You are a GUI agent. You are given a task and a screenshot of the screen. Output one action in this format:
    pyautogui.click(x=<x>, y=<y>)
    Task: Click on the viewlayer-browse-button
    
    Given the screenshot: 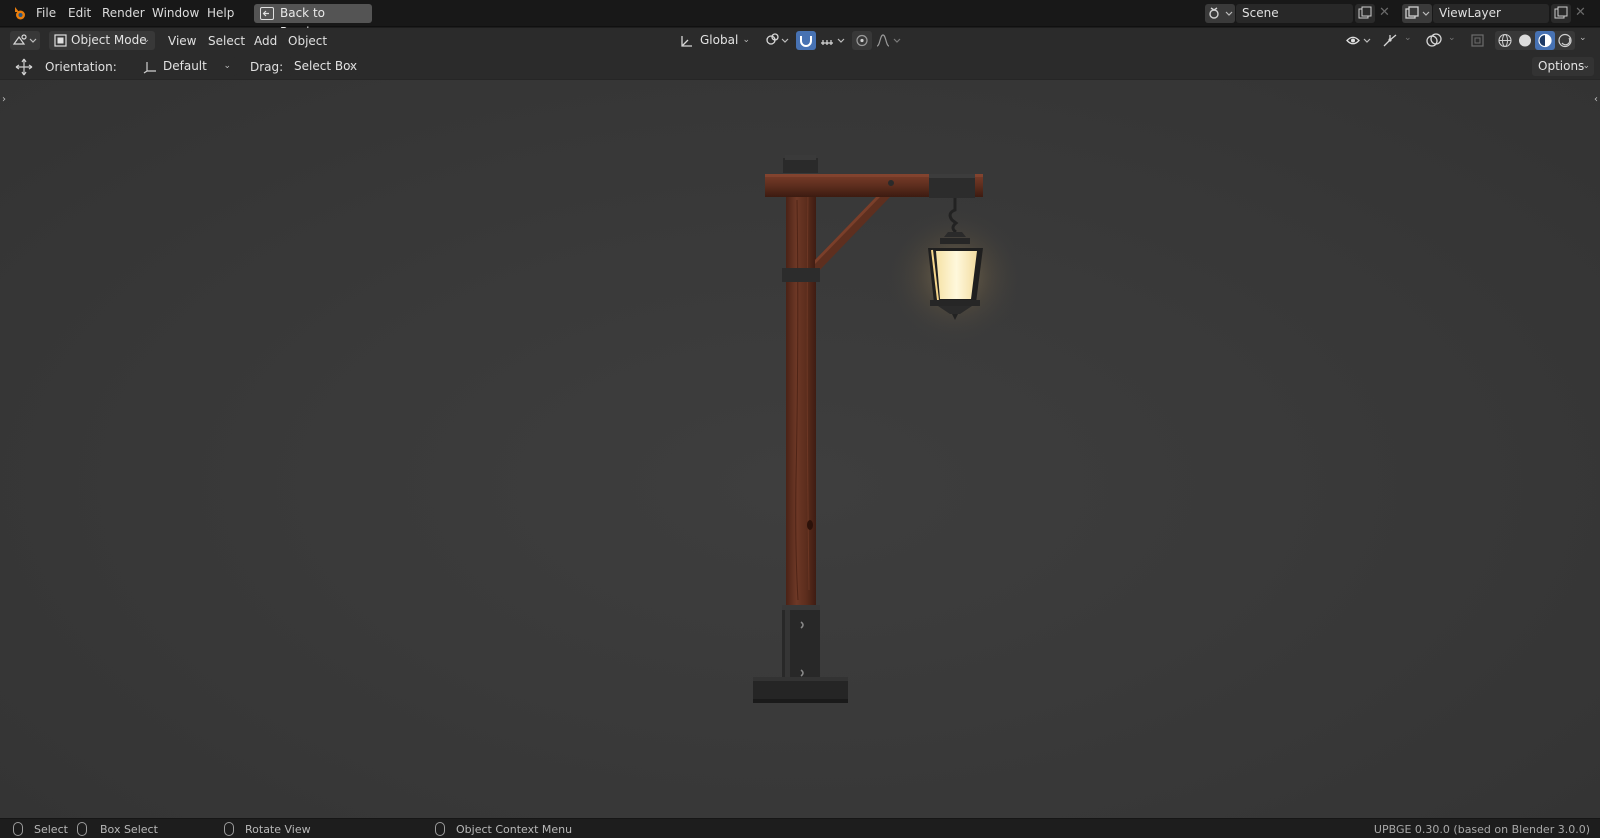 What is the action you would take?
    pyautogui.click(x=1417, y=13)
    